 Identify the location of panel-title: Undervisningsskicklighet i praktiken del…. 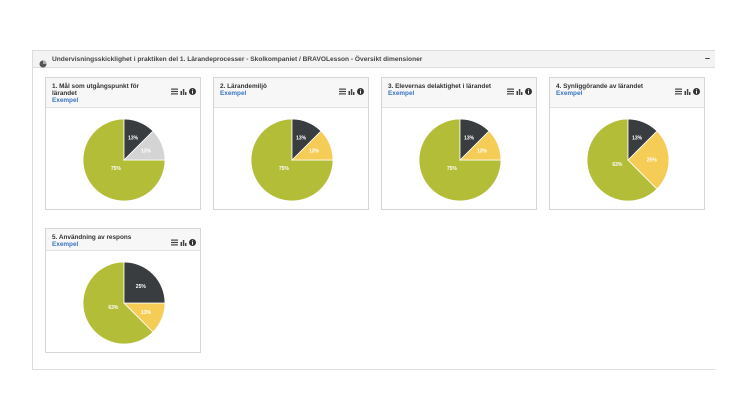
(237, 59).